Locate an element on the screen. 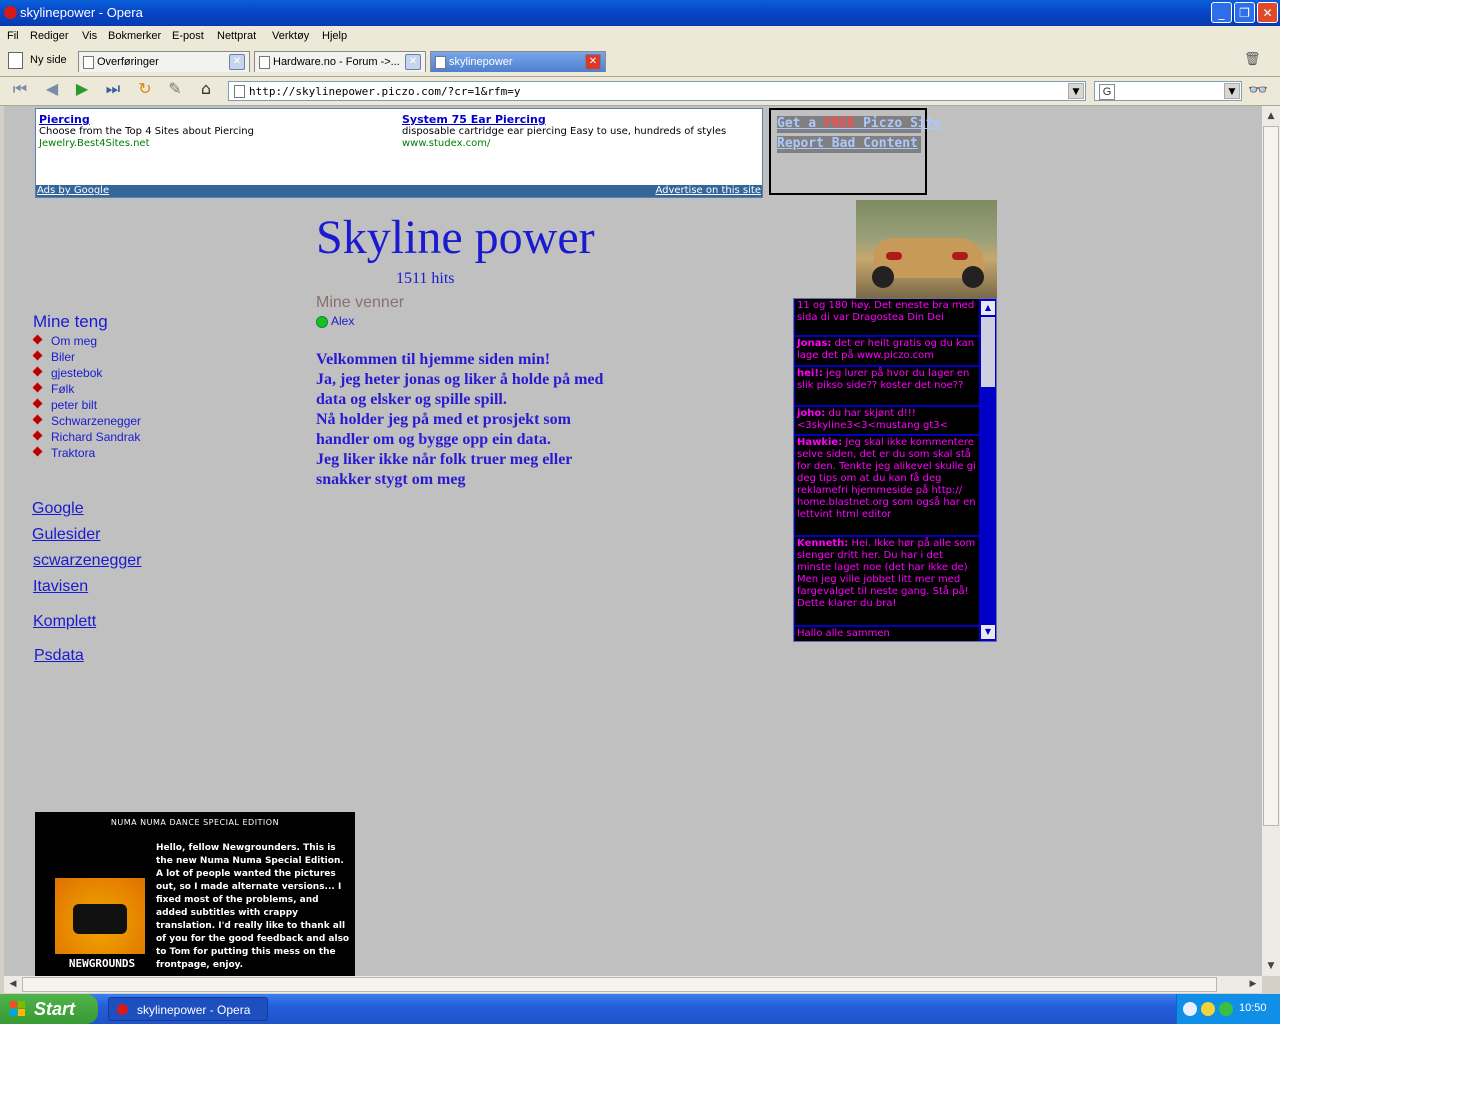 This screenshot has width=1469, height=1102. menu-verktoy: Verktøy is located at coordinates (290, 36).